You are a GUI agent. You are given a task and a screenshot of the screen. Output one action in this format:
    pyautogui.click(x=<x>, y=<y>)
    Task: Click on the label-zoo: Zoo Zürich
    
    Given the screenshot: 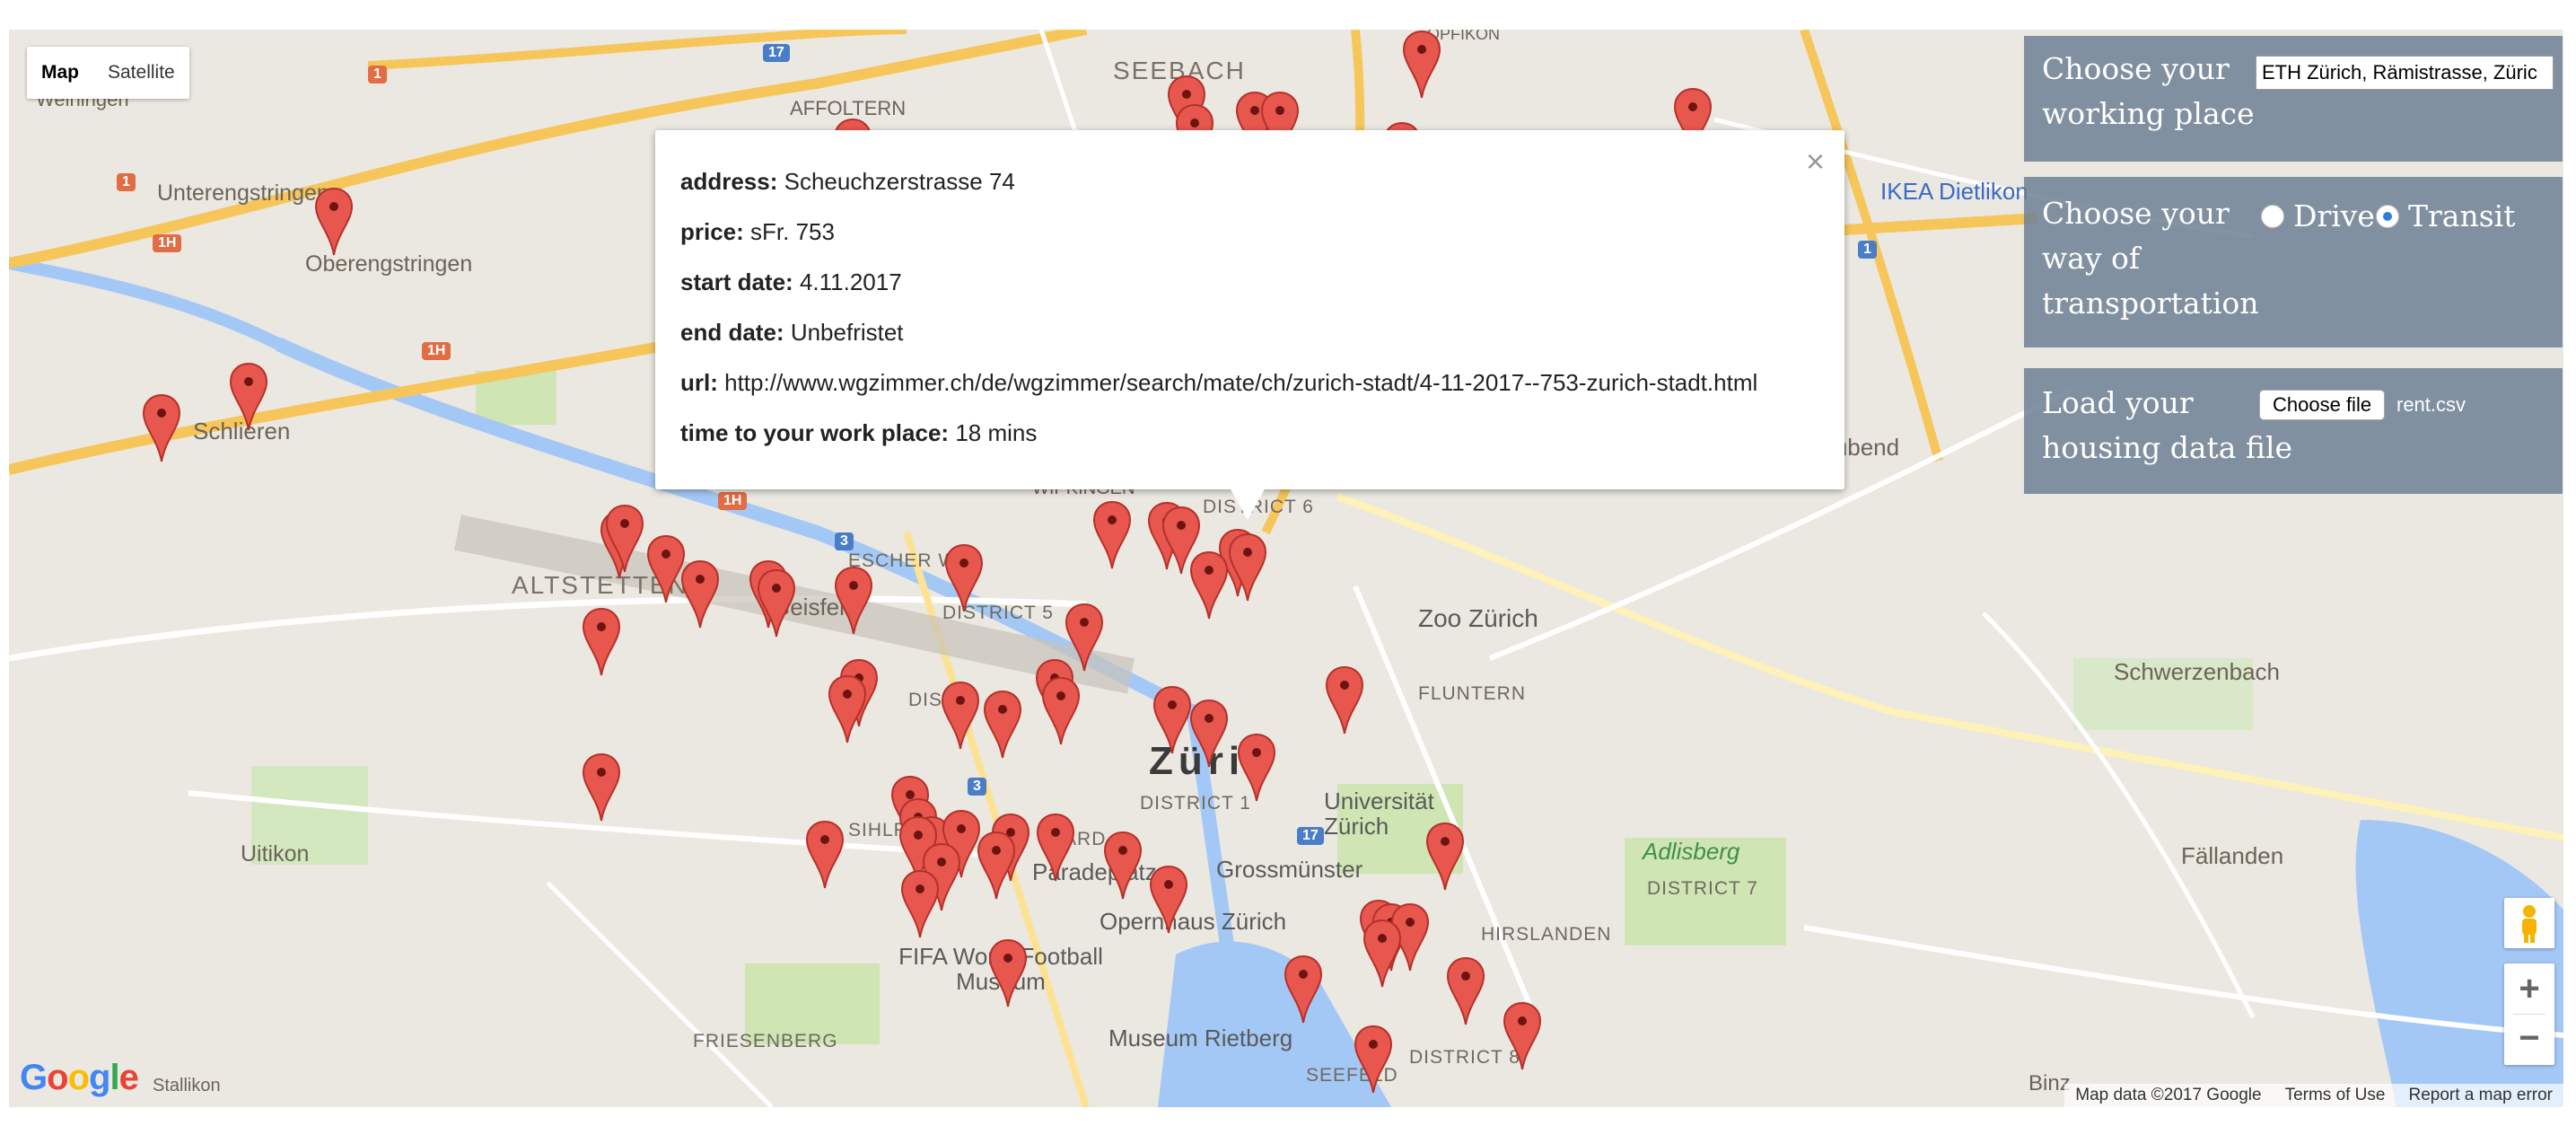 What is the action you would take?
    pyautogui.click(x=1478, y=618)
    